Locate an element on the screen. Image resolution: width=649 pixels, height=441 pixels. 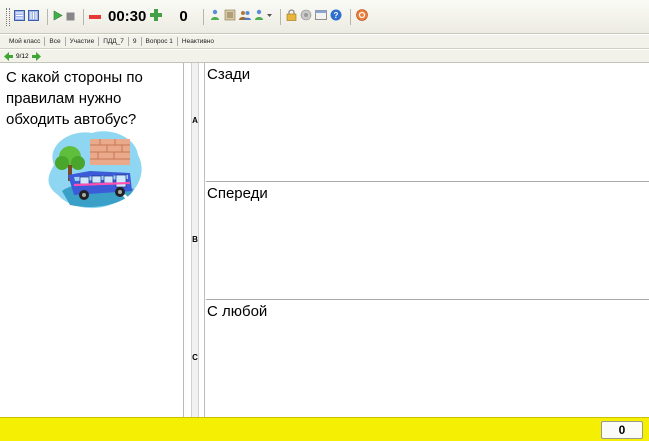
plus-icon is located at coordinates (156, 17).